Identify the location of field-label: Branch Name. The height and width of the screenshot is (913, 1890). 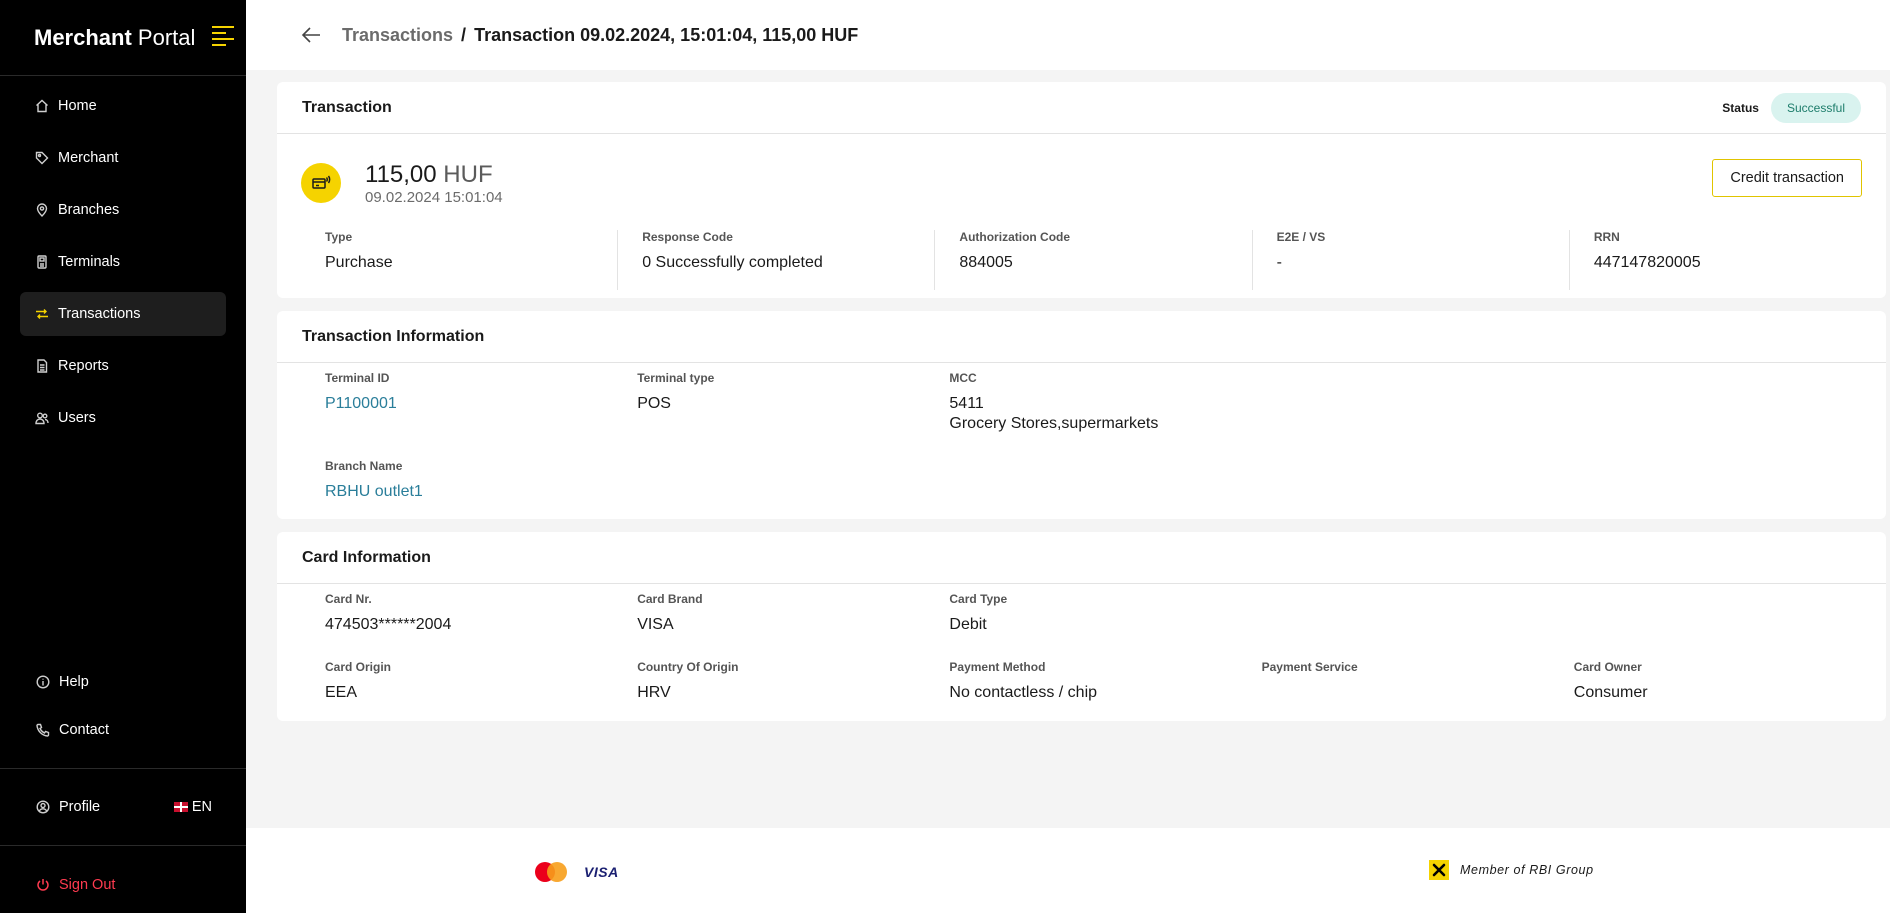
(364, 466).